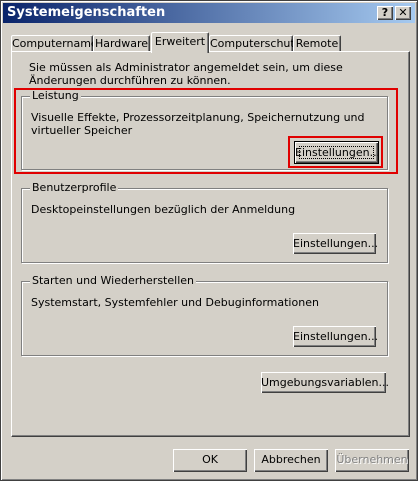  I want to click on cancel-button: Abbrechen, so click(291, 460).